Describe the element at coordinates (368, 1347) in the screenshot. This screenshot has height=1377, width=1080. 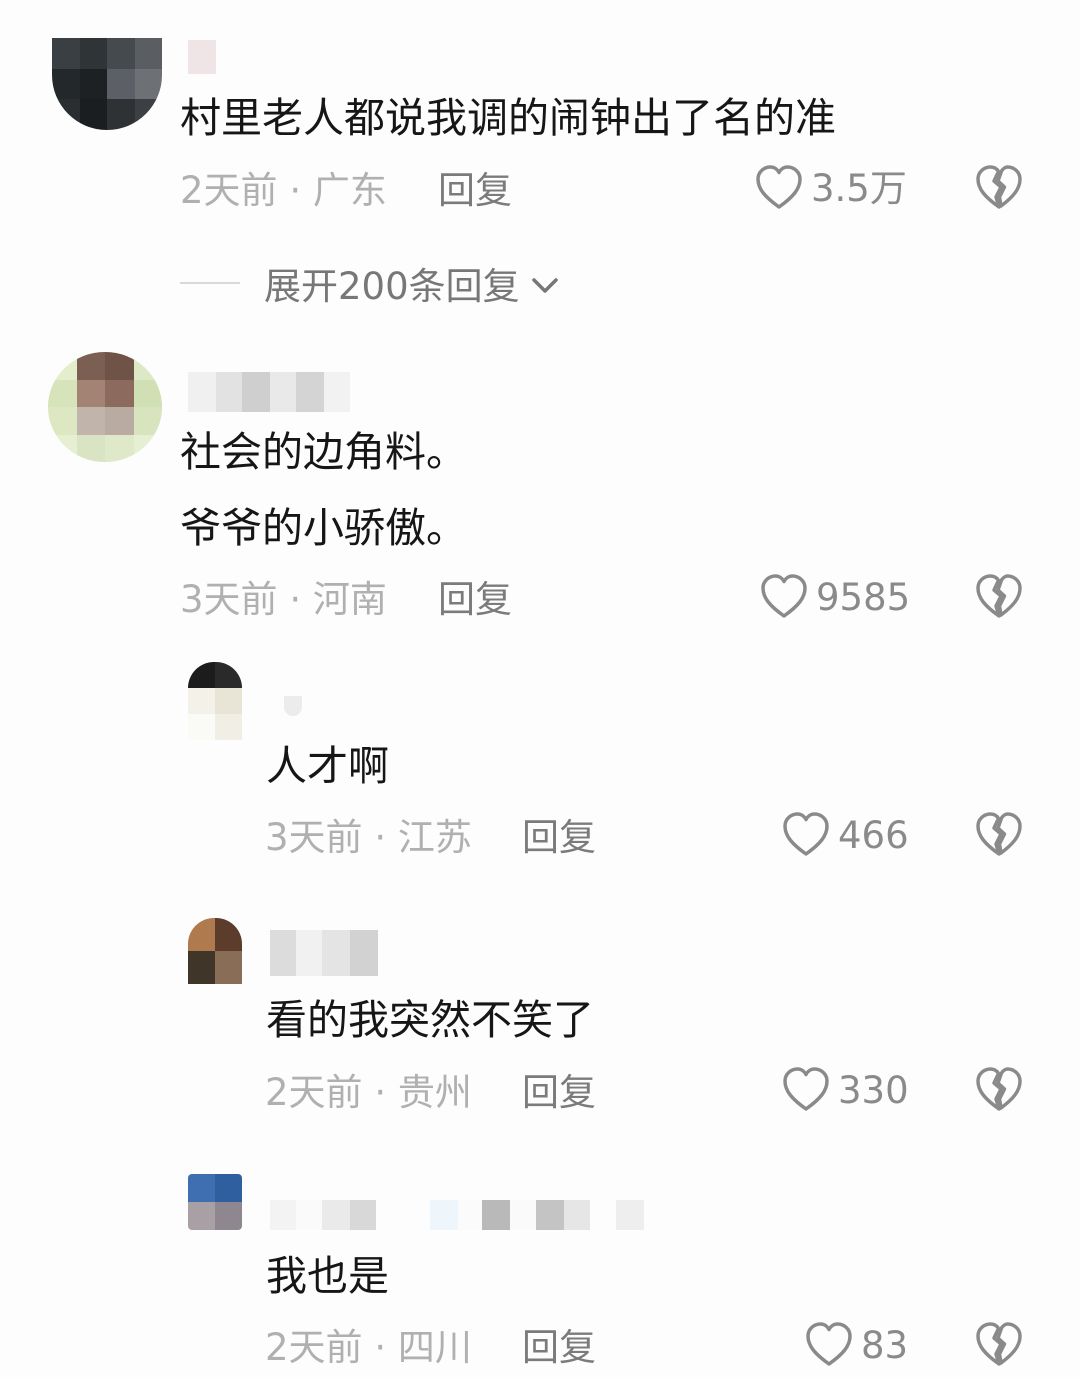
I see `reply-meta: 2天前 · 四川` at that location.